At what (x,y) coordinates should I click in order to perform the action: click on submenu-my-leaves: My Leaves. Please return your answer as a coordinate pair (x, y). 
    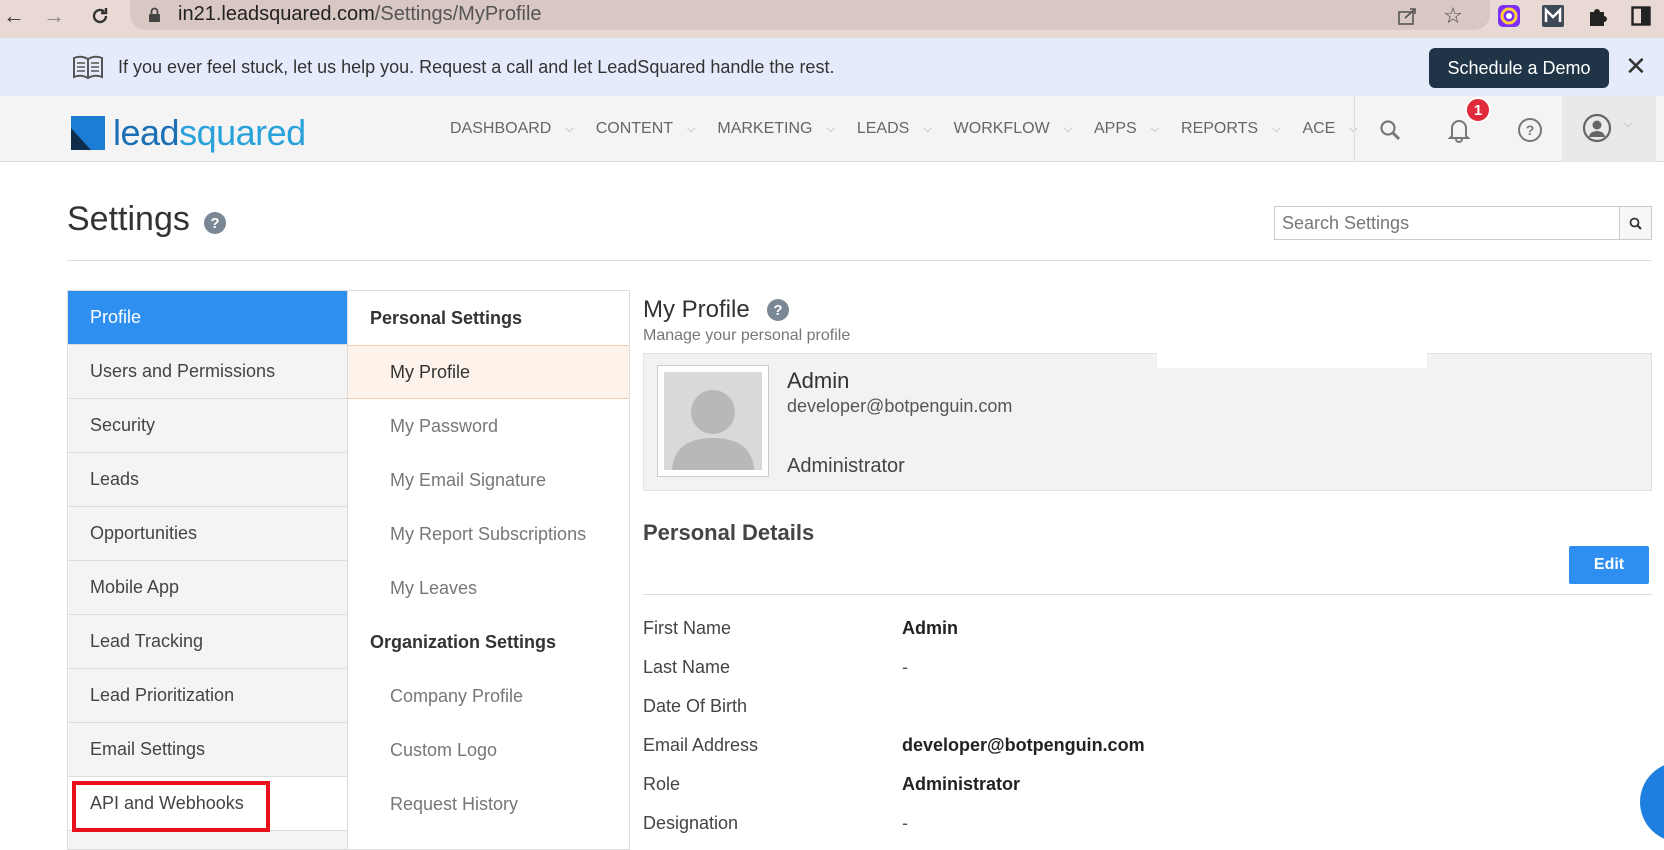
    Looking at the image, I should click on (488, 588).